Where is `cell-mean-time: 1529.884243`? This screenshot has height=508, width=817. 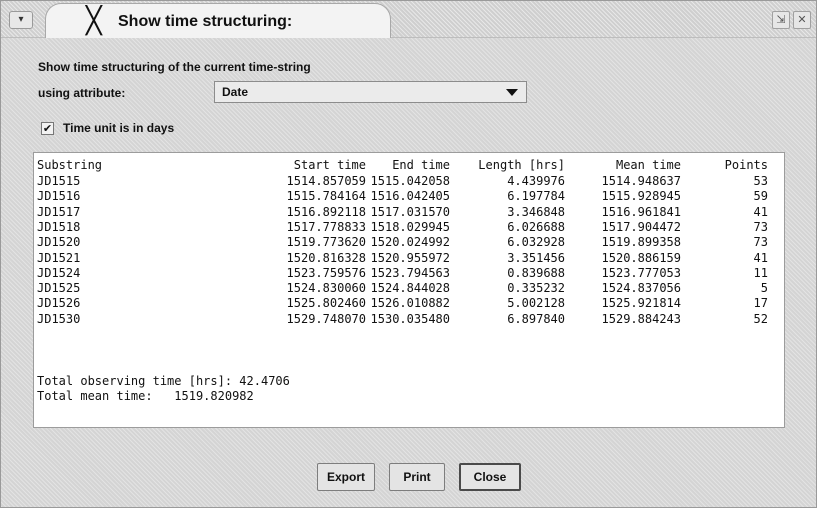
cell-mean-time: 1529.884243 is located at coordinates (641, 318).